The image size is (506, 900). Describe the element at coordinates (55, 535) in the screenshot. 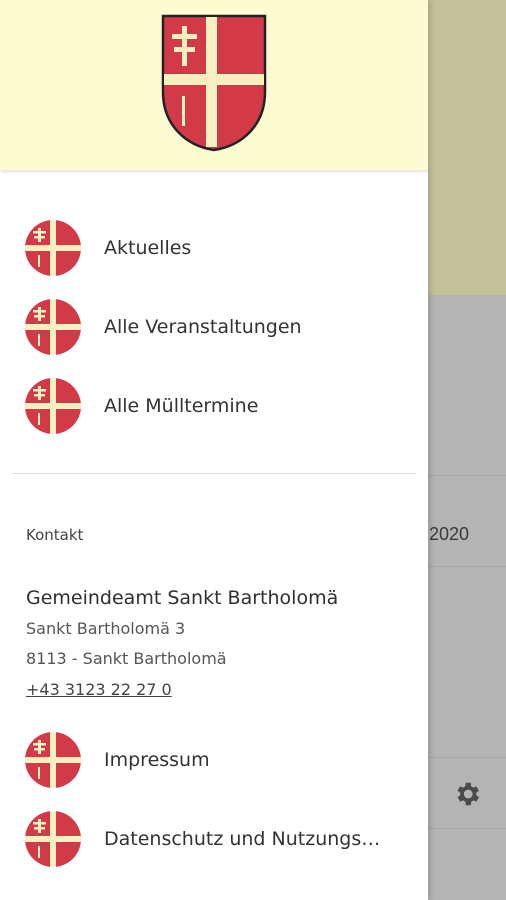

I see `contact-section-label: Kontakt` at that location.